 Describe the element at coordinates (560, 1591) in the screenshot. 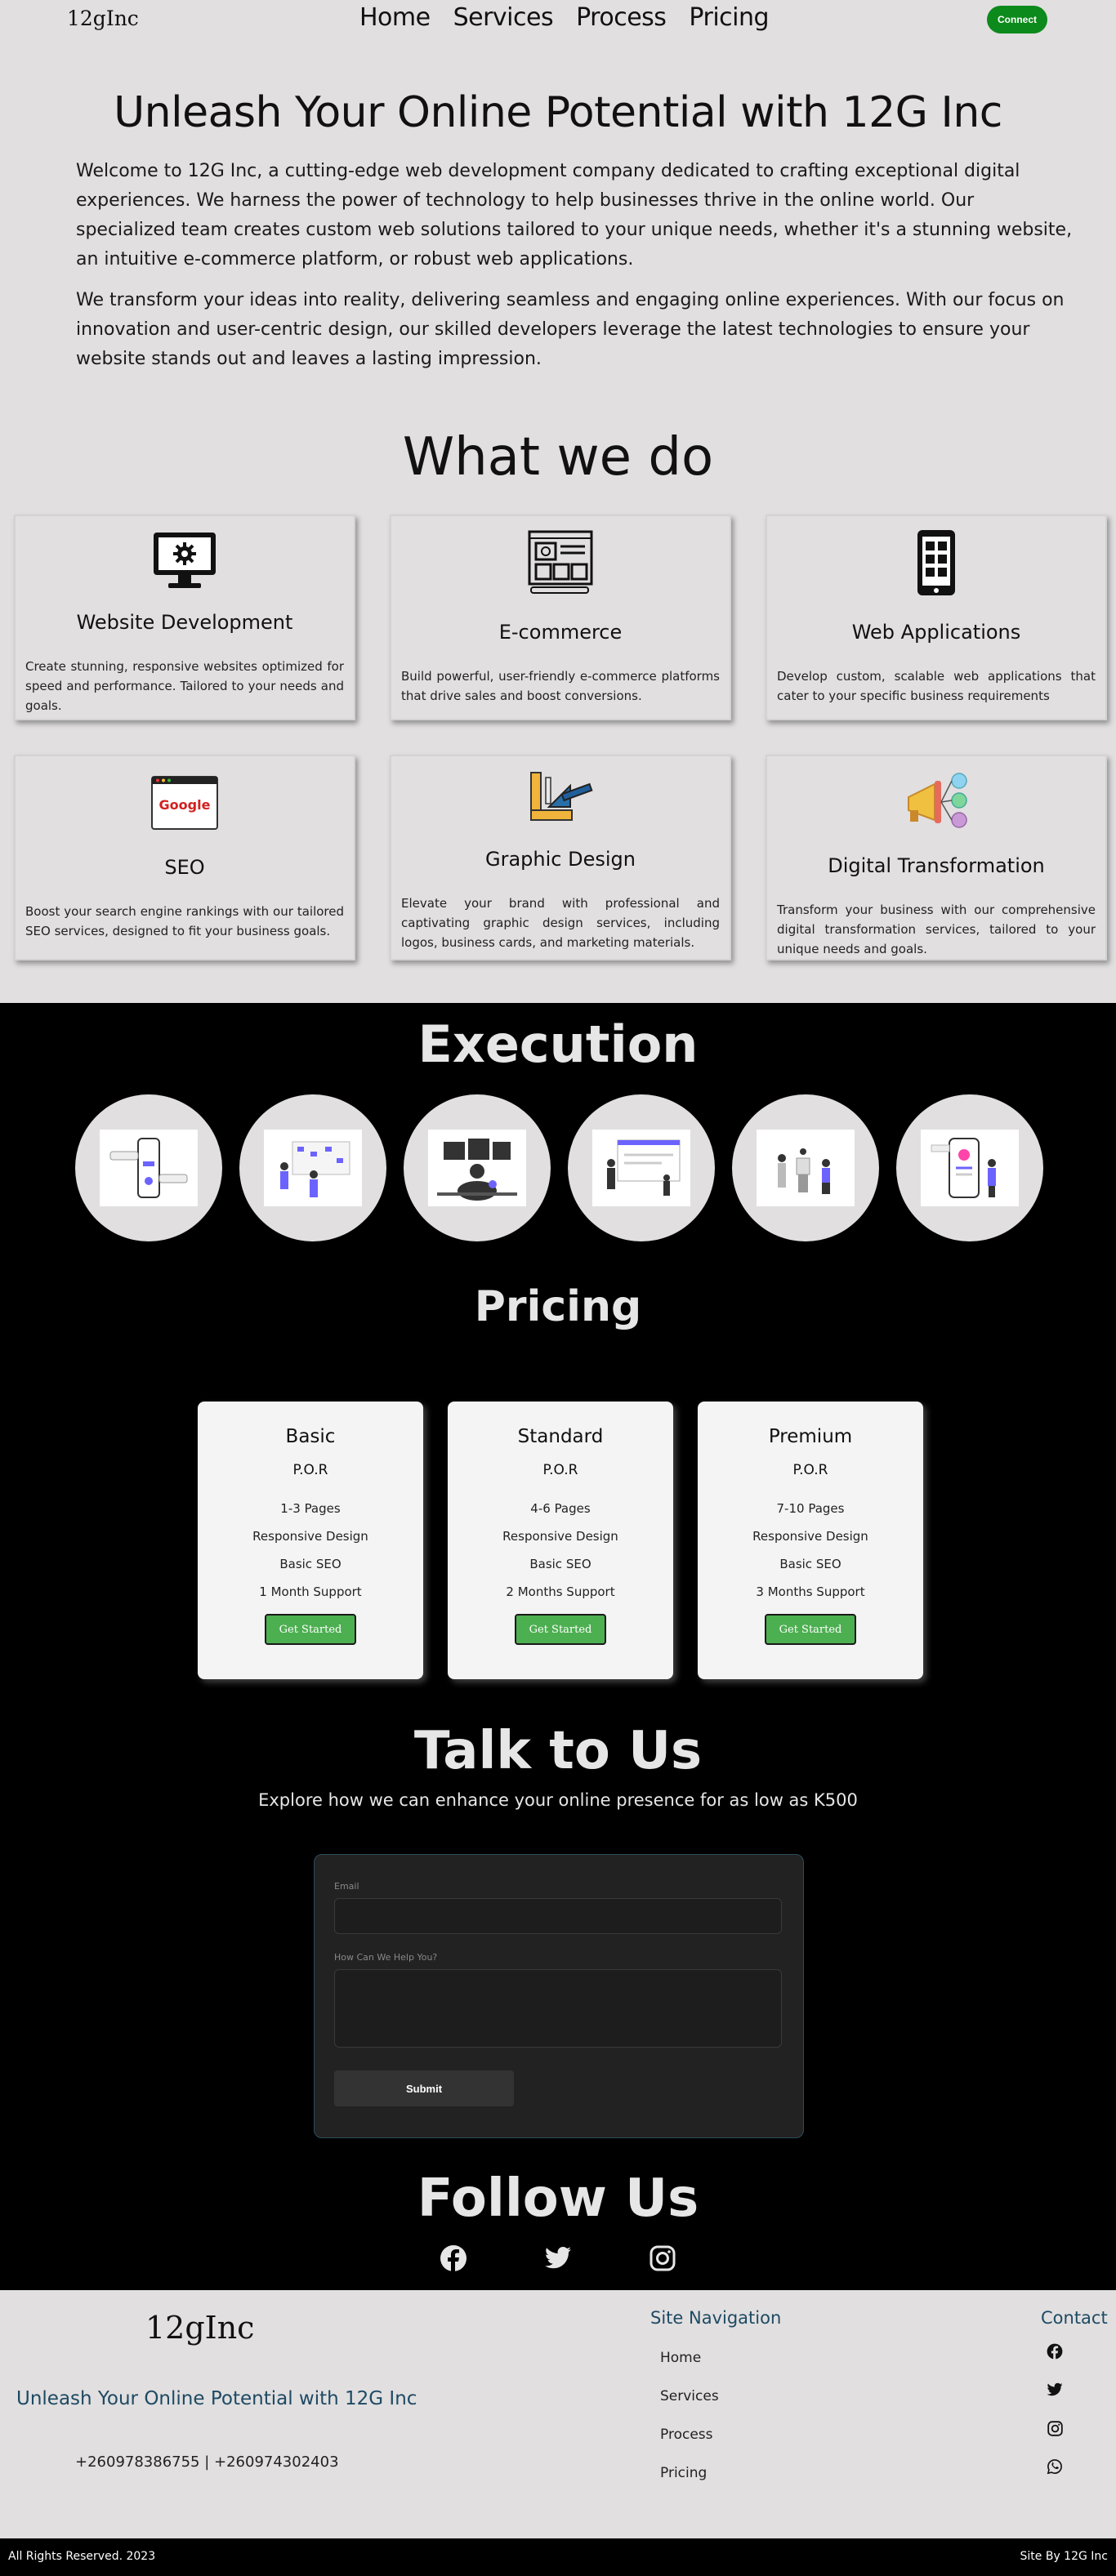

I see `plan-feature: 2 Months Support` at that location.